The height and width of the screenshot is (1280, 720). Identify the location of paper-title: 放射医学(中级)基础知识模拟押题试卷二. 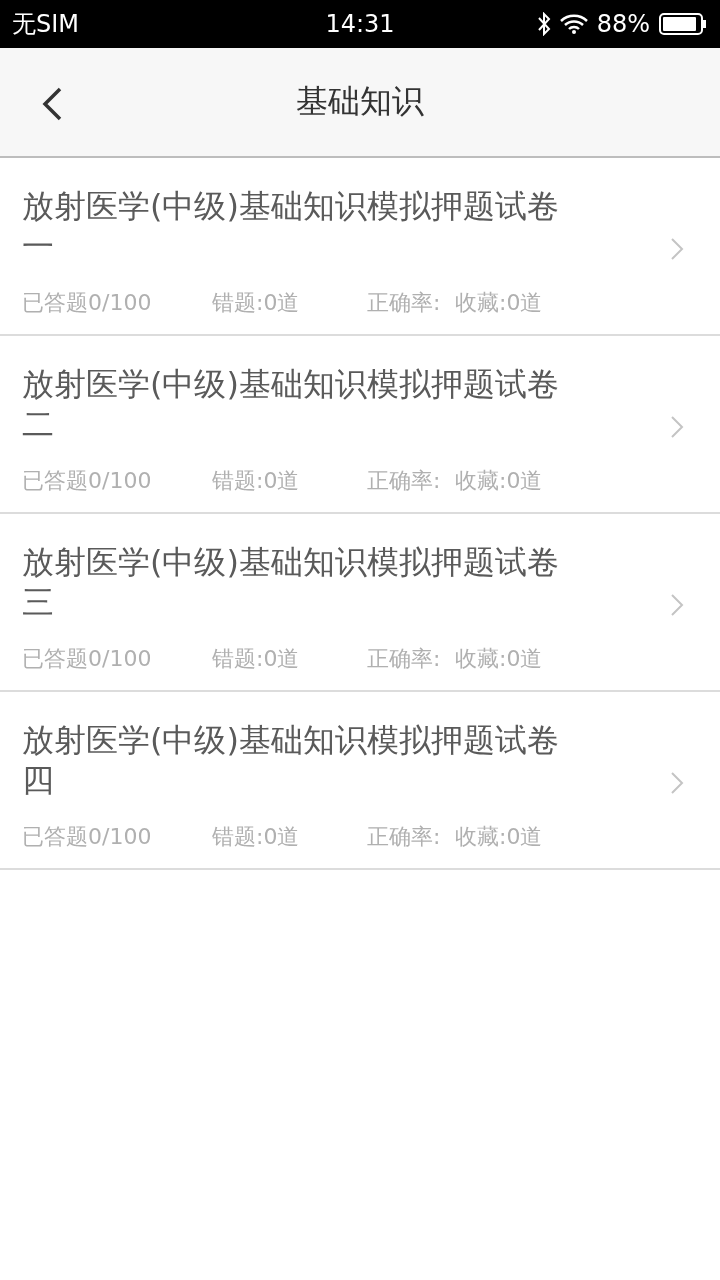
(302, 404).